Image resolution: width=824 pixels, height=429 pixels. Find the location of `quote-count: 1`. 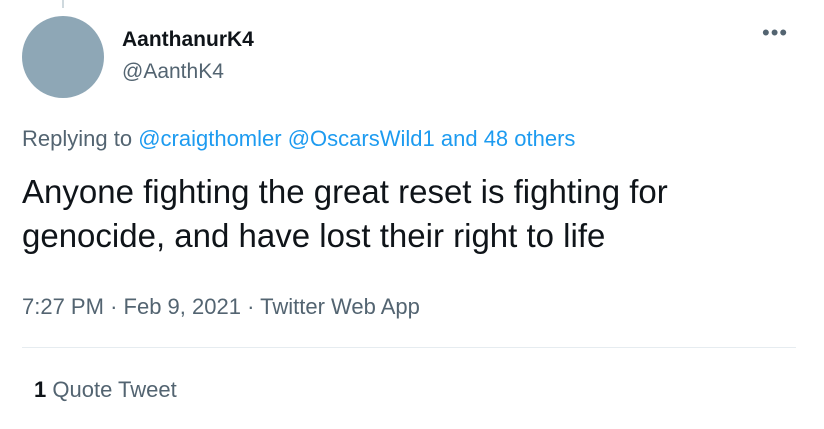

quote-count: 1 is located at coordinates (40, 389).